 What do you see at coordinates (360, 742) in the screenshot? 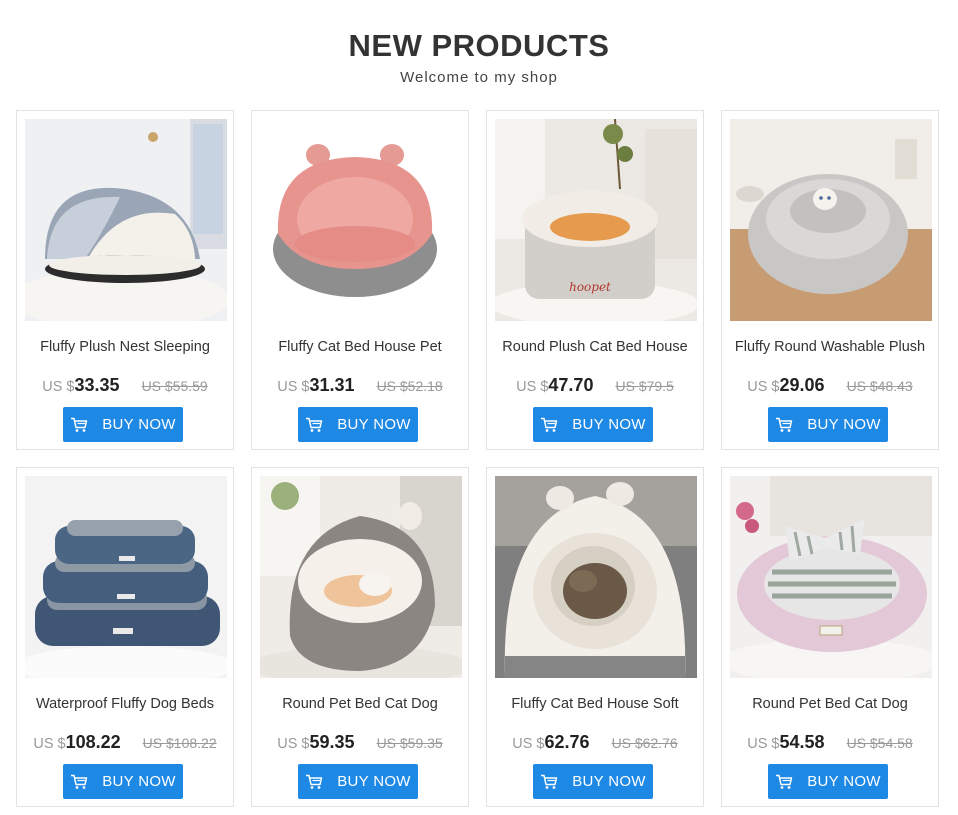
I see `price-row: US $59.35 US $59.35` at bounding box center [360, 742].